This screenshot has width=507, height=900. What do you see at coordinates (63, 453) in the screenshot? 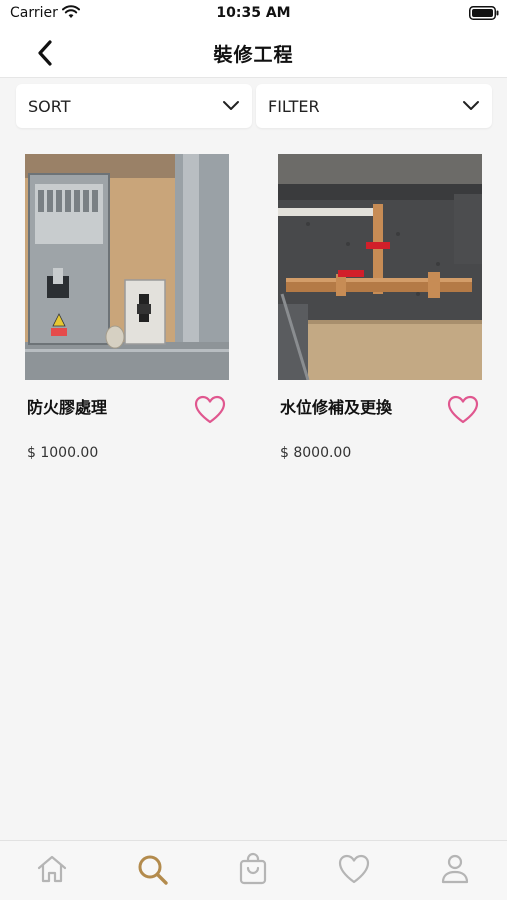
I see `product-price: $ 1000.00` at bounding box center [63, 453].